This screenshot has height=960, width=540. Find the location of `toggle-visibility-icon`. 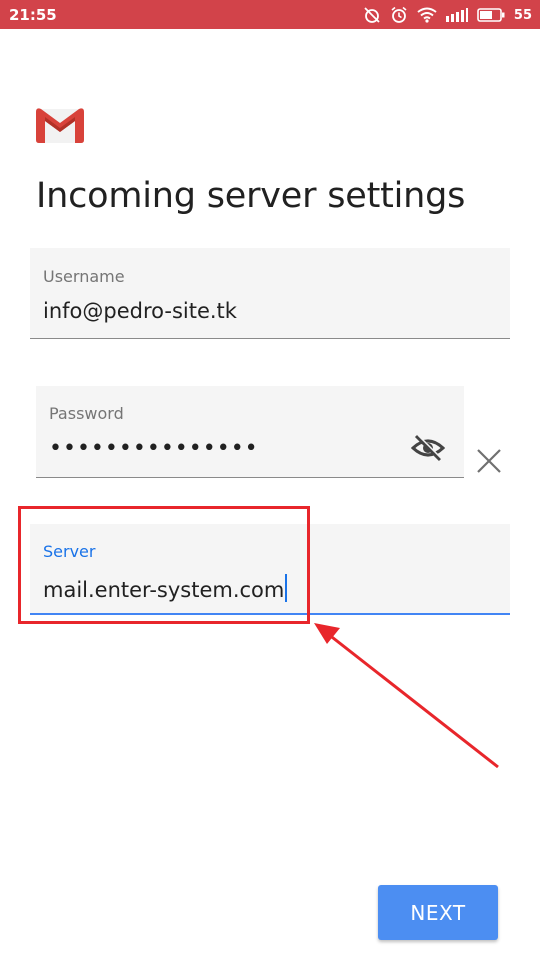

toggle-visibility-icon is located at coordinates (428, 448).